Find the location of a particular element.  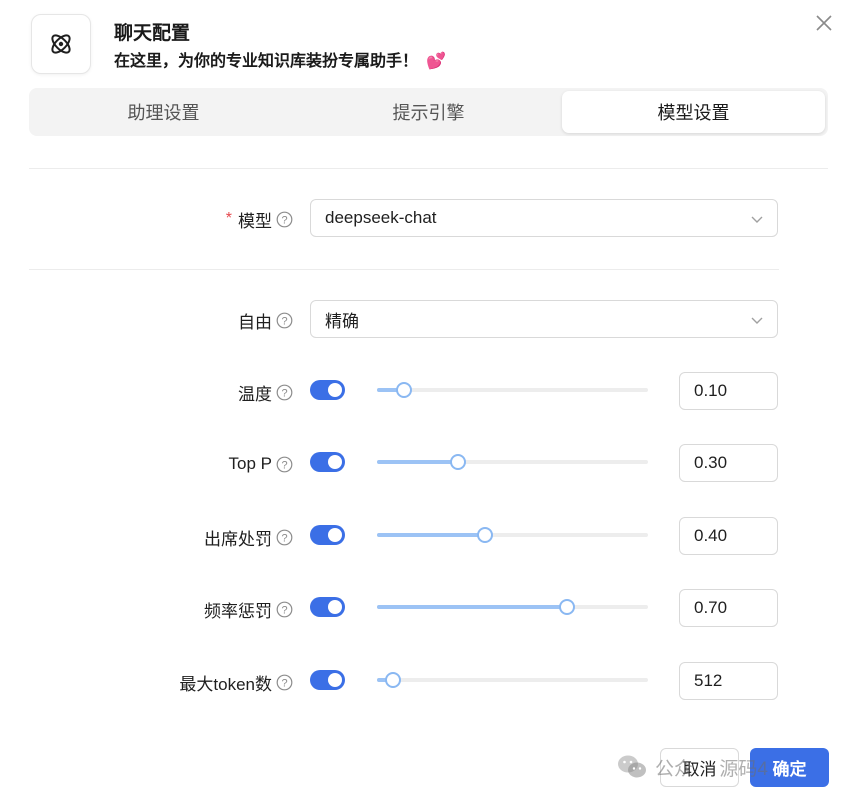

dialog-title: 聊天配置 is located at coordinates (152, 33).